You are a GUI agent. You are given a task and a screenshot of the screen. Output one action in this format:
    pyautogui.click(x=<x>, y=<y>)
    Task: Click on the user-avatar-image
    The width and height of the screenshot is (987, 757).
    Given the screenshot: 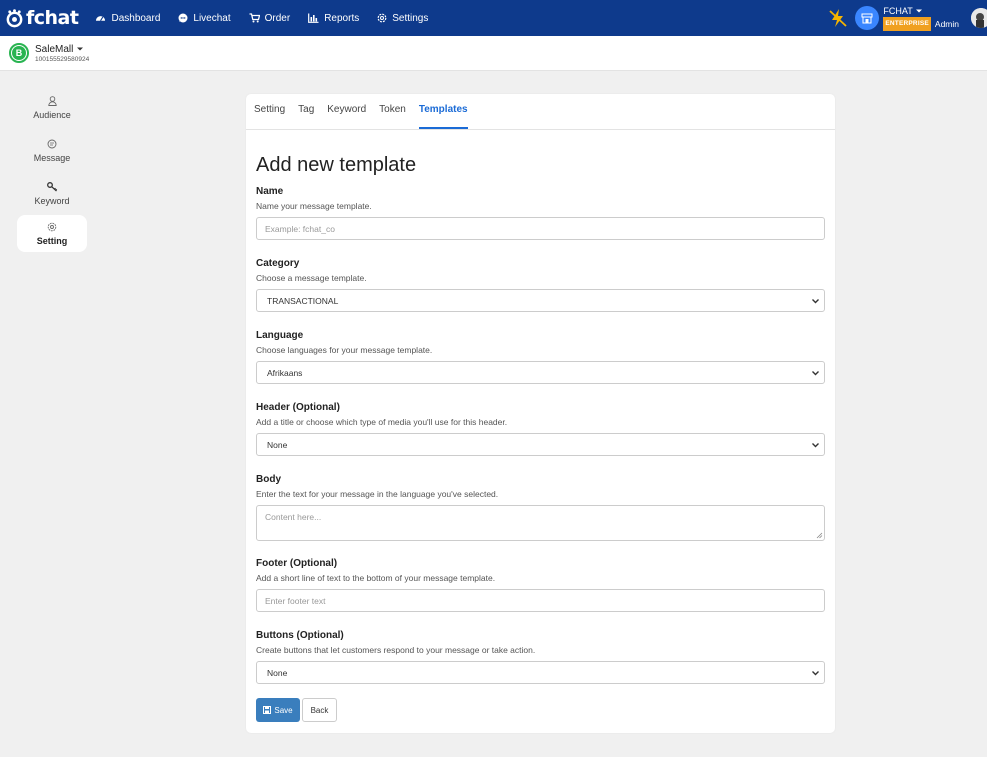 What is the action you would take?
    pyautogui.click(x=979, y=18)
    